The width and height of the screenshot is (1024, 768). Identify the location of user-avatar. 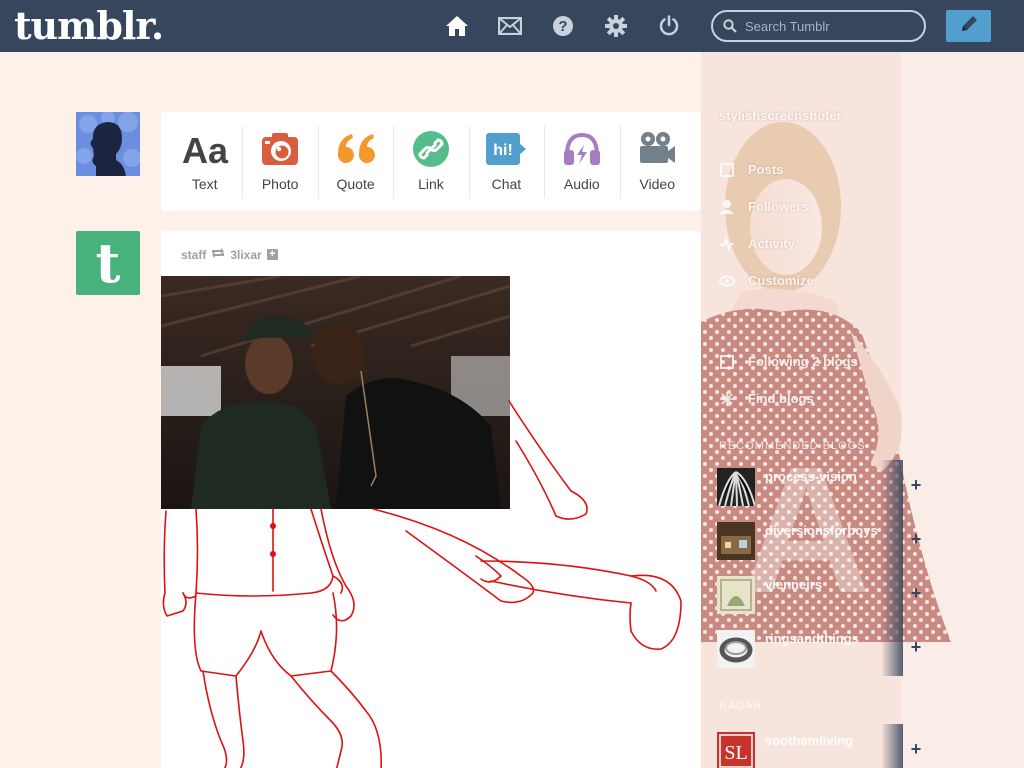
(108, 144).